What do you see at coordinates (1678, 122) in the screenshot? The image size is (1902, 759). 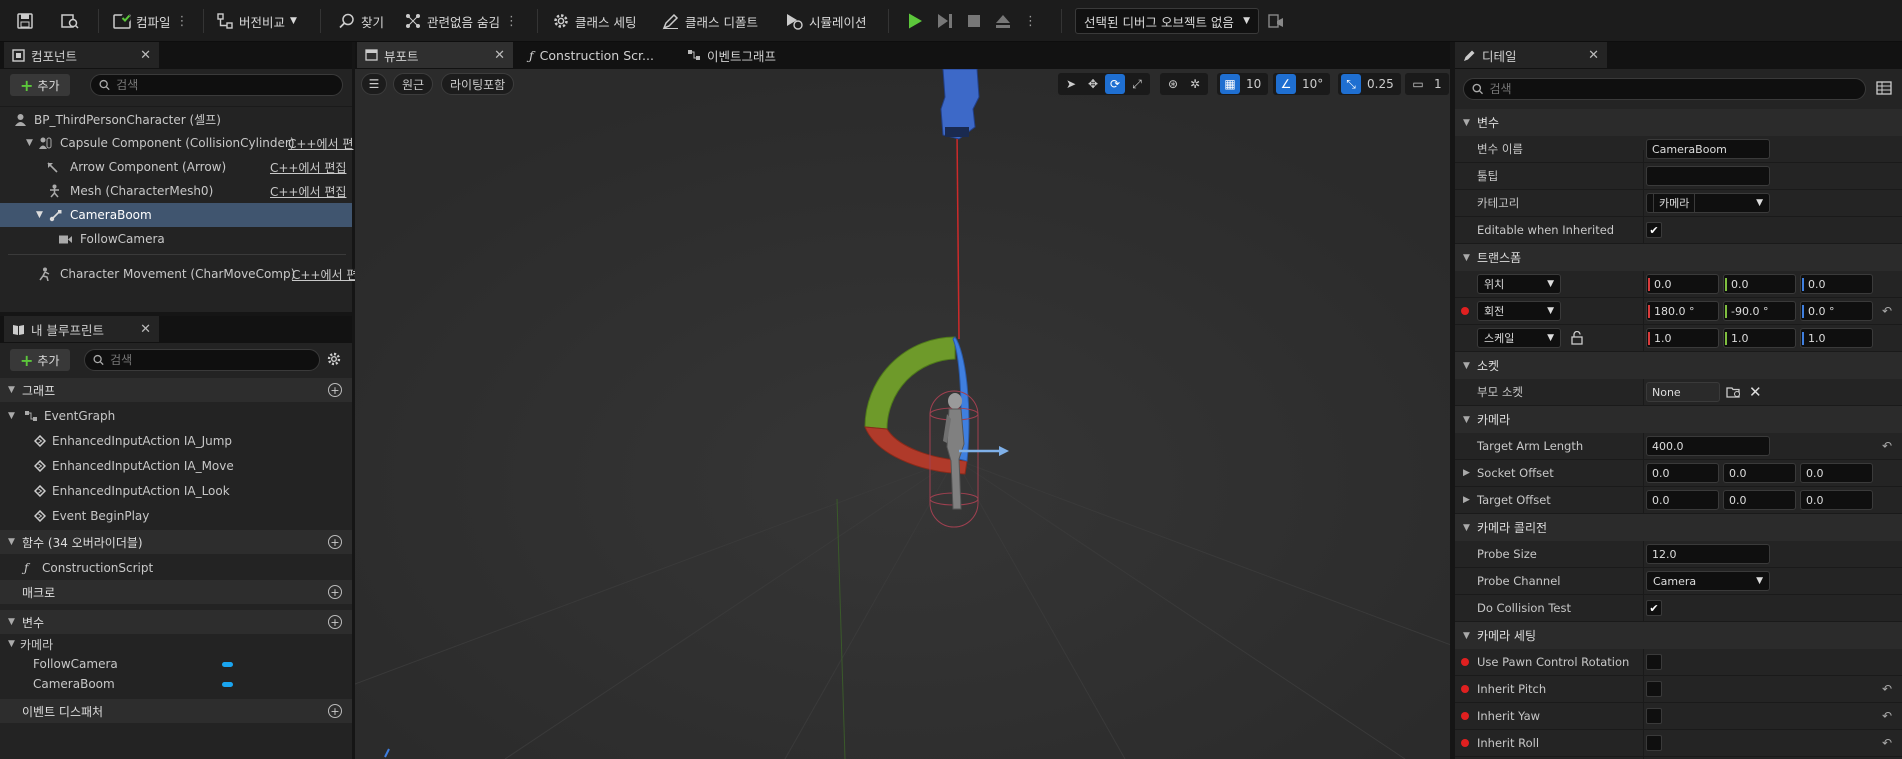 I see `variables-section-header: ▼ 변수` at bounding box center [1678, 122].